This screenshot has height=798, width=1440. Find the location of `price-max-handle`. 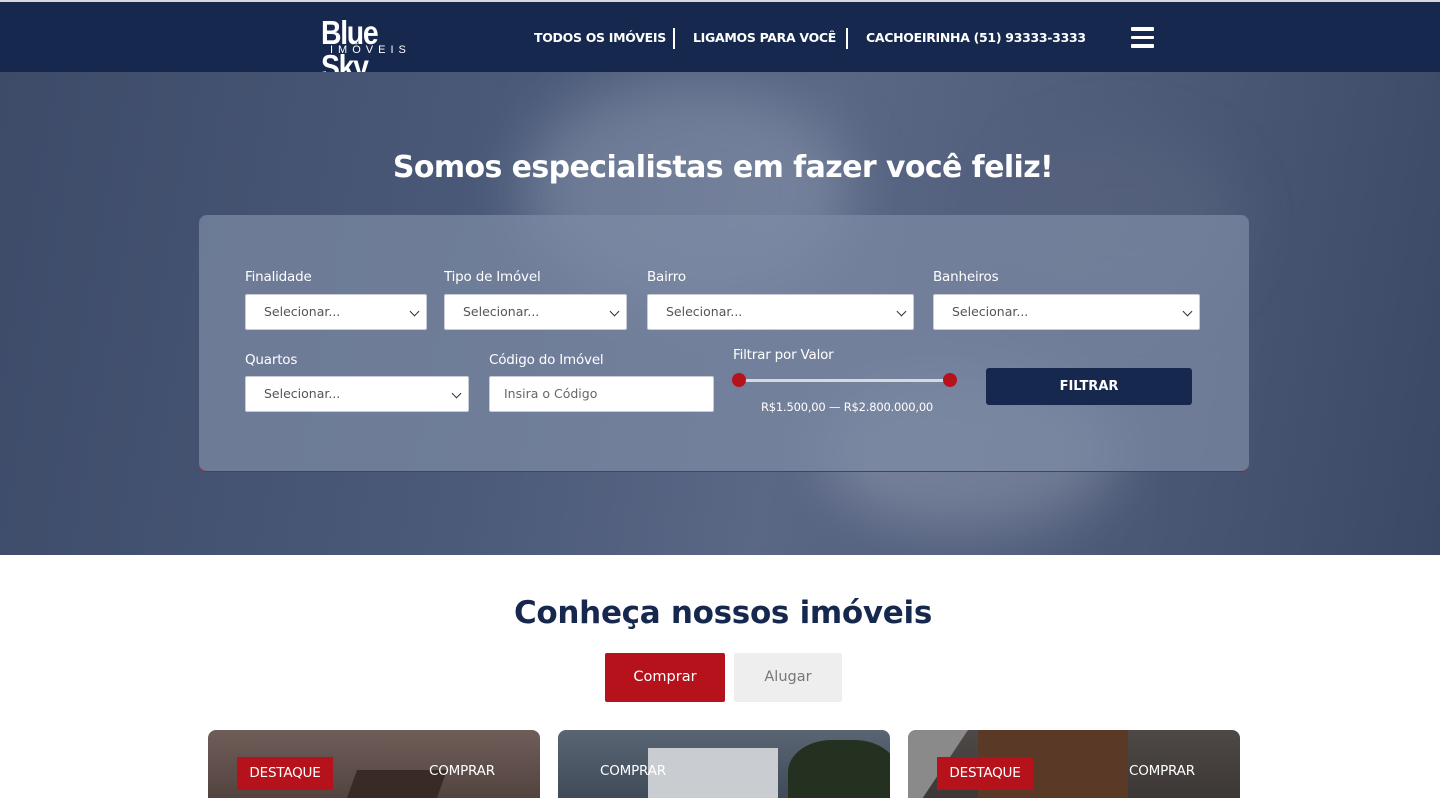

price-max-handle is located at coordinates (950, 380).